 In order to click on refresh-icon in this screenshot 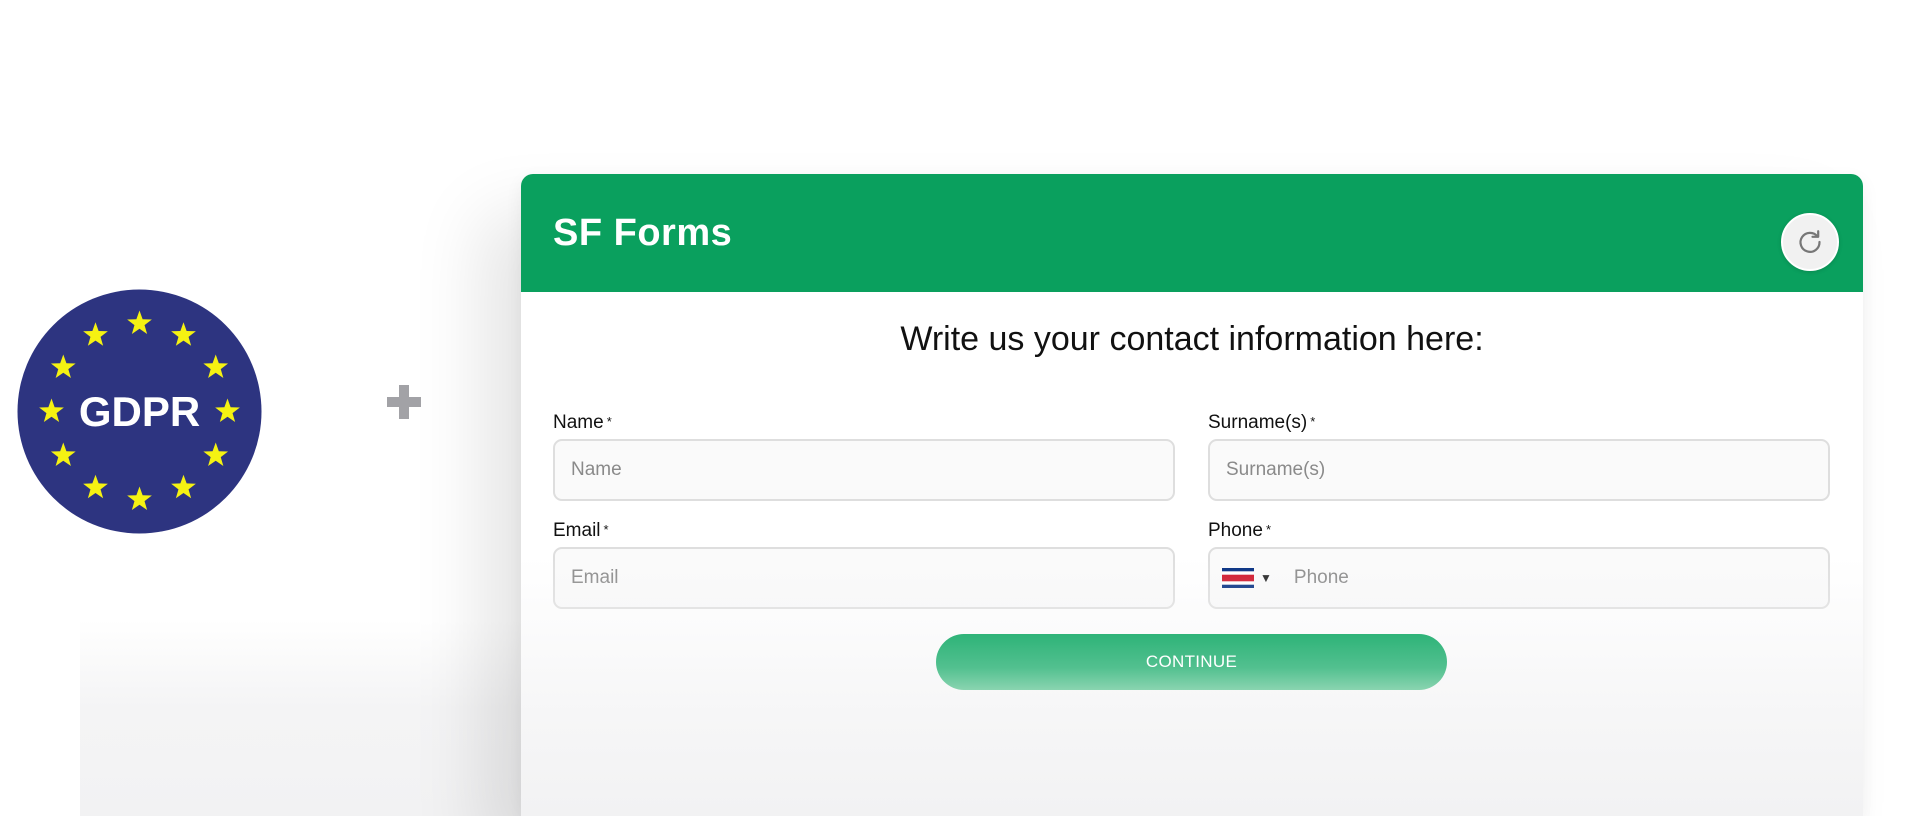, I will do `click(1810, 241)`.